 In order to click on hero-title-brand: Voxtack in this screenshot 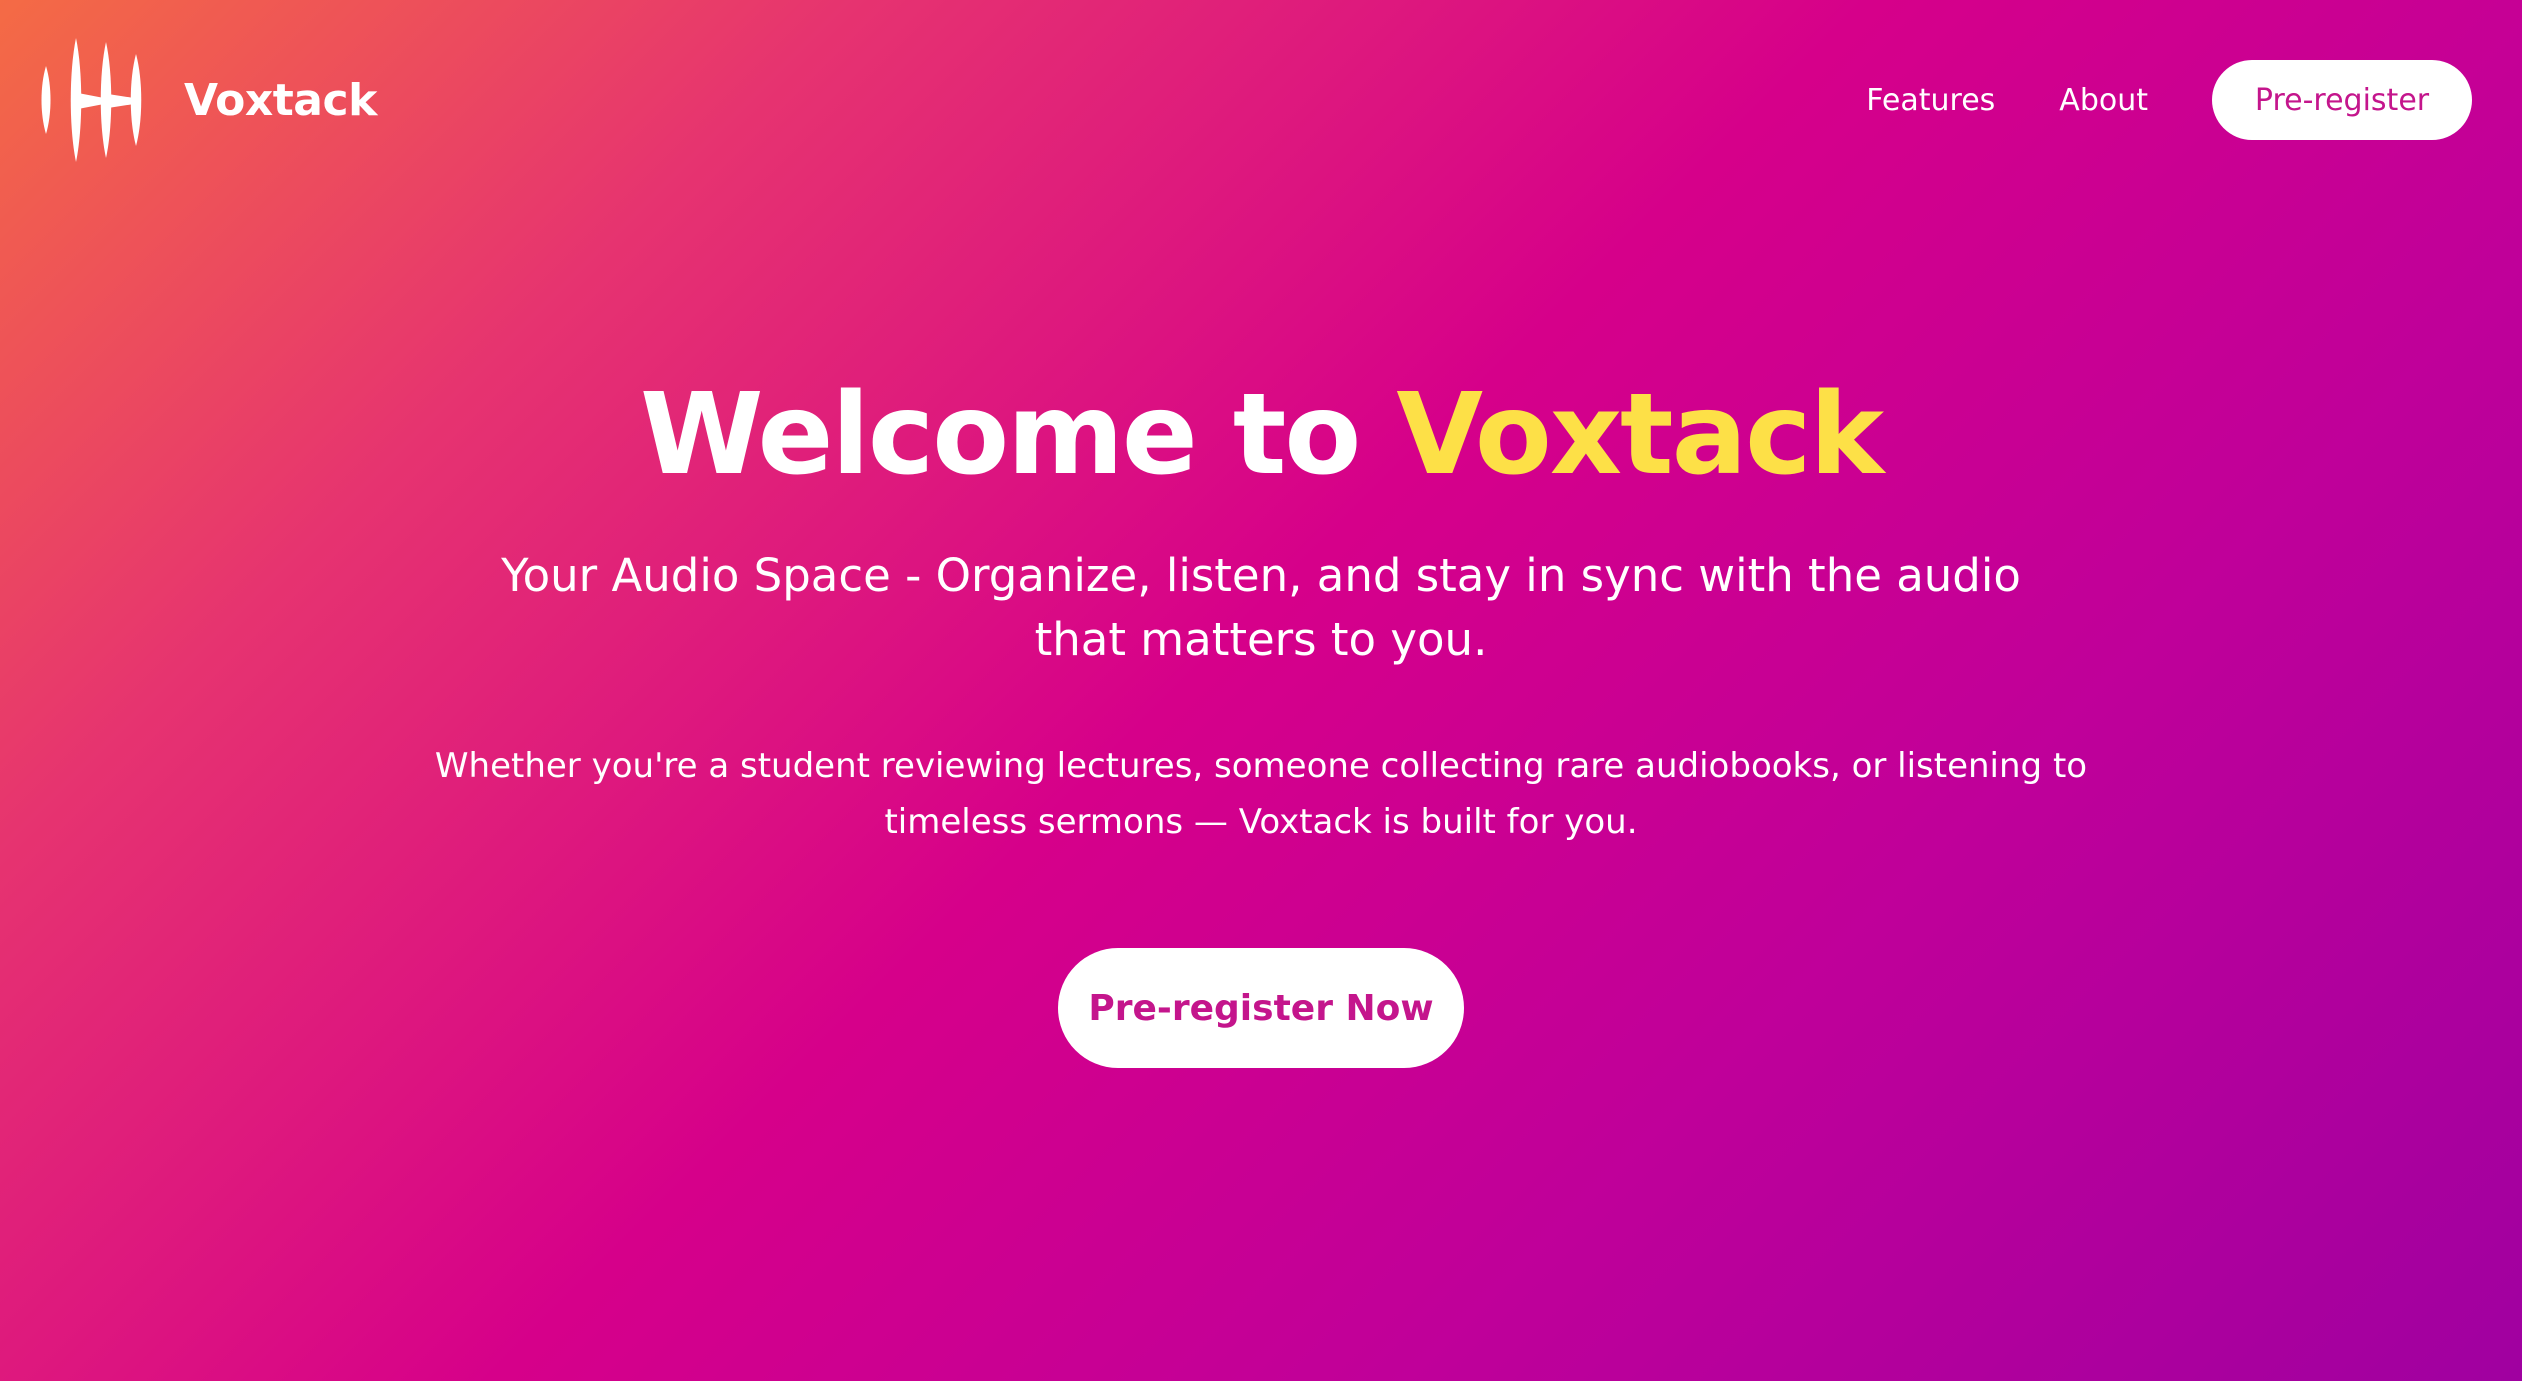, I will do `click(1640, 435)`.